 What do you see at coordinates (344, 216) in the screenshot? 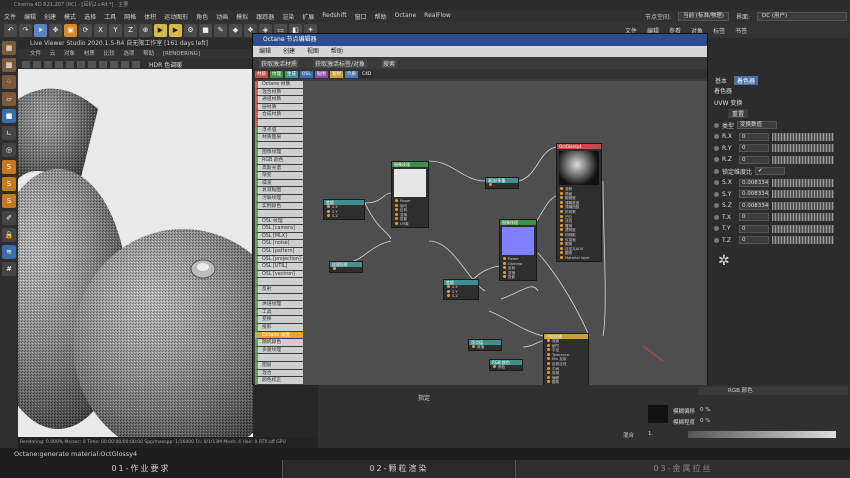
I see `node-input-row: S.Z` at bounding box center [344, 216].